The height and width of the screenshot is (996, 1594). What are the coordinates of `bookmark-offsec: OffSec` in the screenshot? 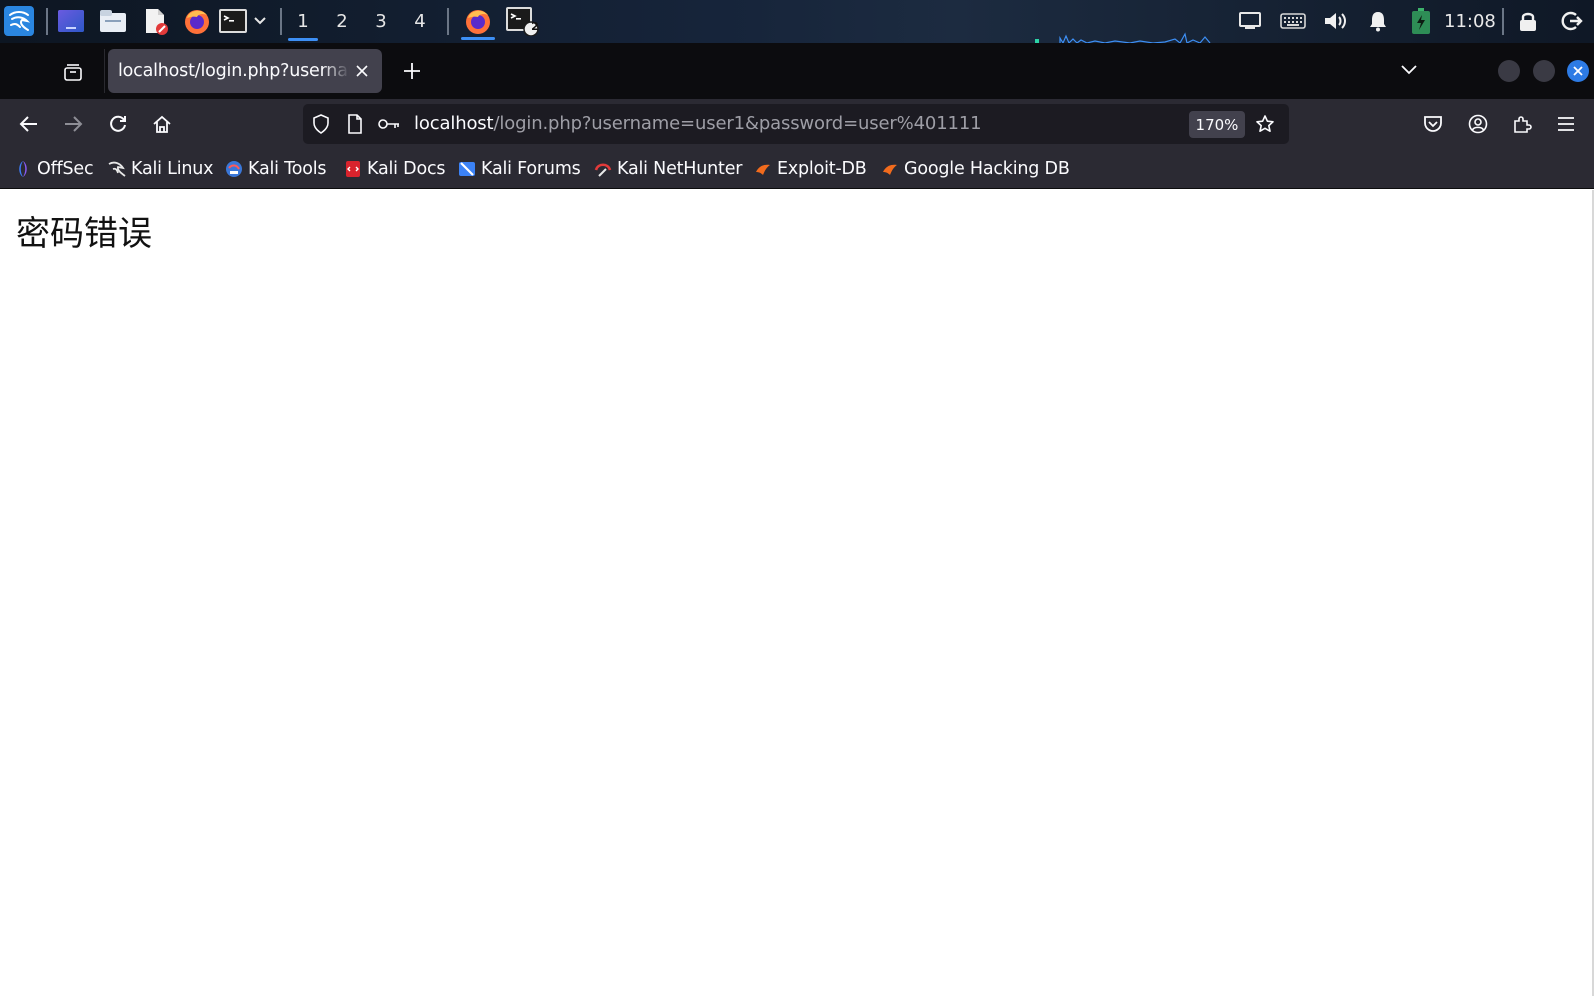 It's located at (54, 169).